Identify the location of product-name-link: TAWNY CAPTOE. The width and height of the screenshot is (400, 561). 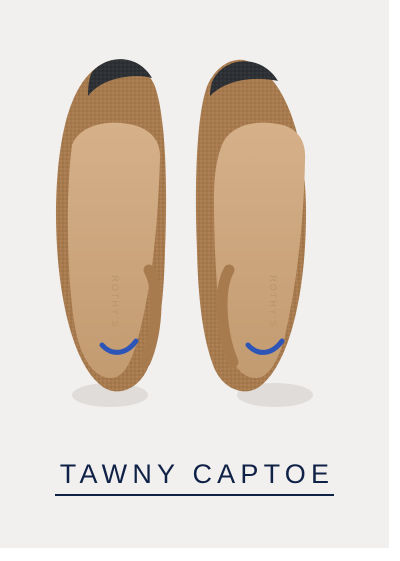
(194, 477).